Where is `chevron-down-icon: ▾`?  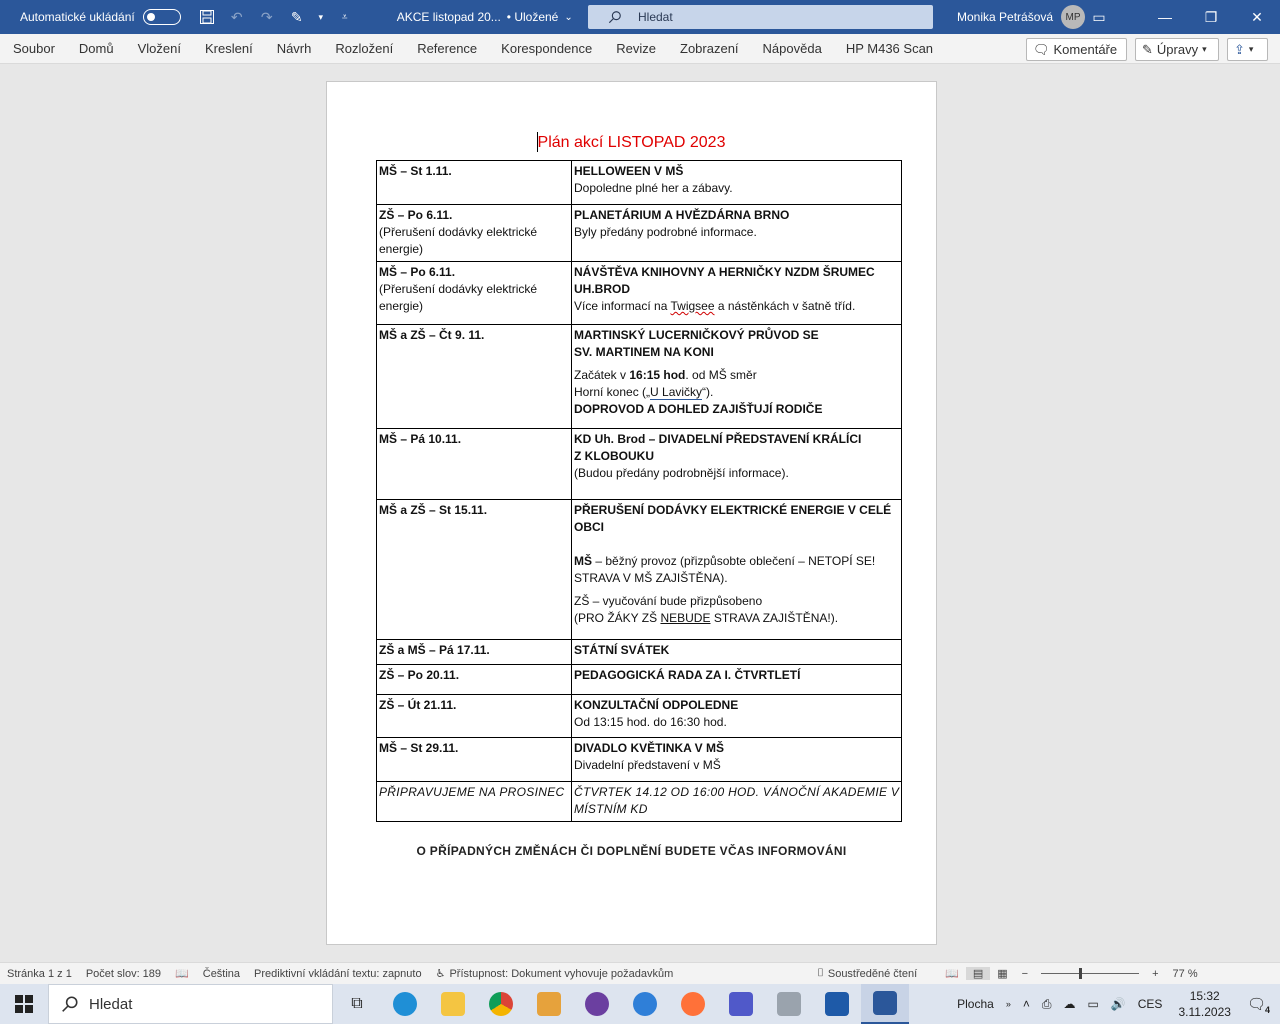 chevron-down-icon: ▾ is located at coordinates (321, 17).